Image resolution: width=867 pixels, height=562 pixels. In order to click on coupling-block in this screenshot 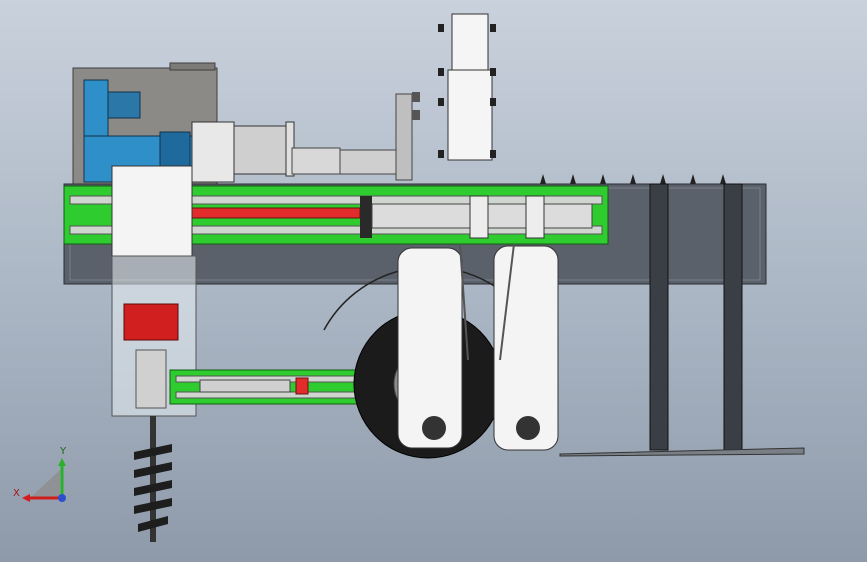, I will do `click(243, 152)`.